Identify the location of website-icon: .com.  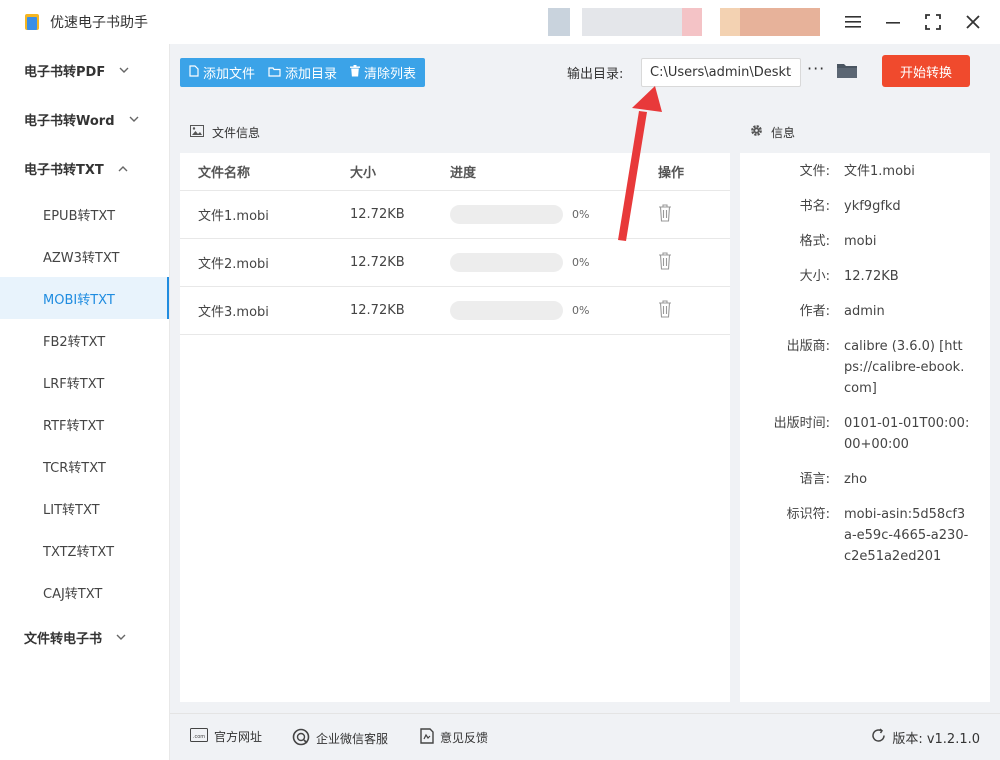
(199, 736).